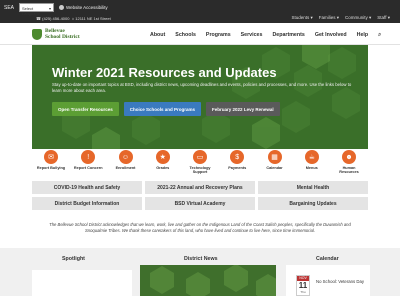 The image size is (400, 296). I want to click on quick-link-menus: ☕ Menus, so click(312, 164).